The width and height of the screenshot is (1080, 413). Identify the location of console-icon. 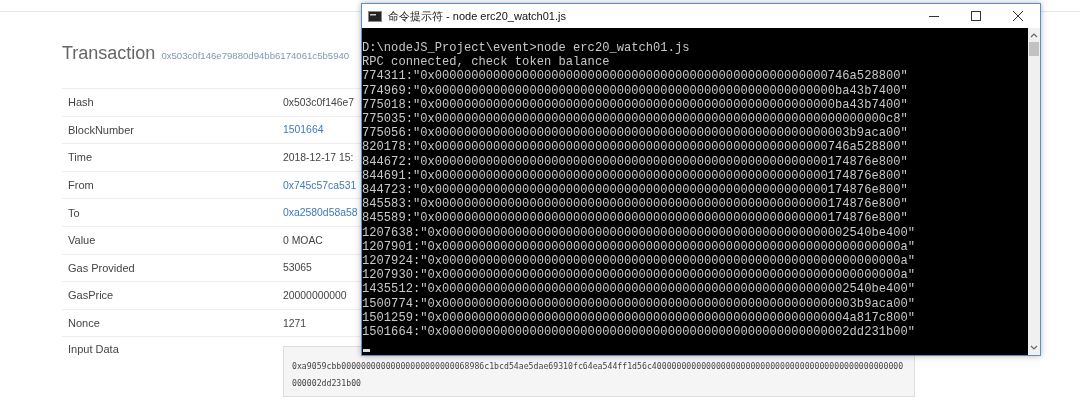
(375, 16).